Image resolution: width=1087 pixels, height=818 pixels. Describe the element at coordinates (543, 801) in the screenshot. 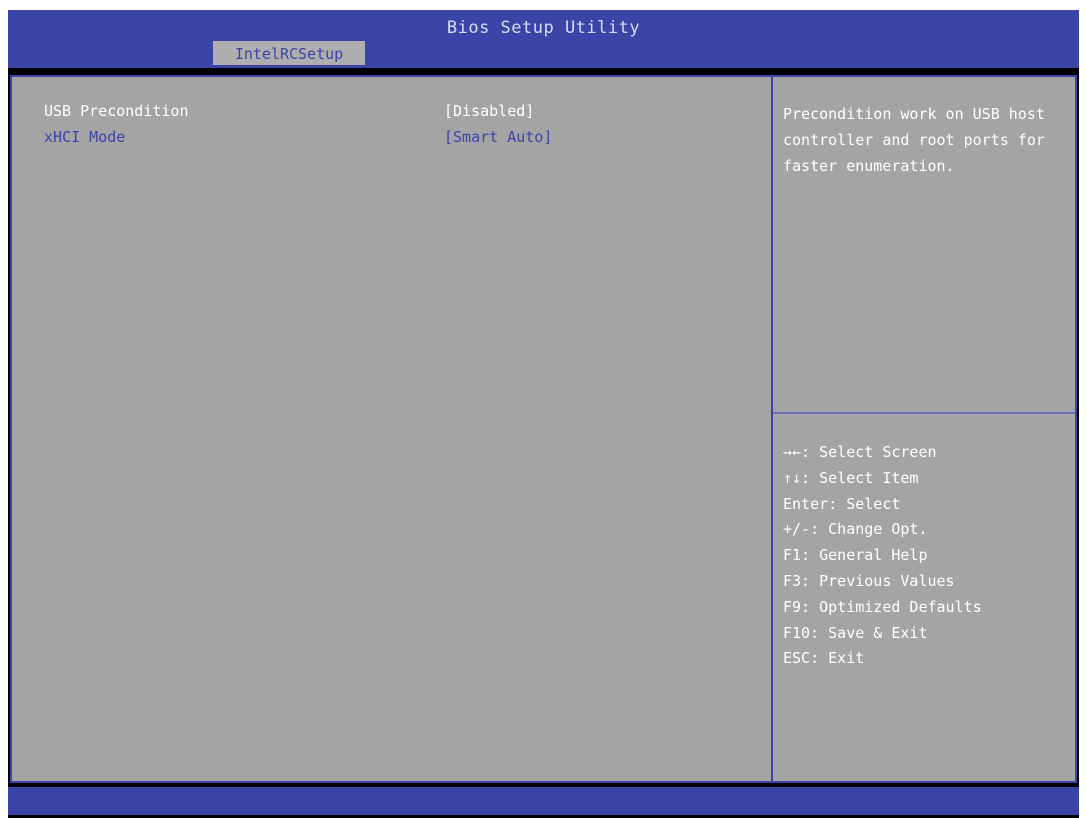

I see `bios-footer` at that location.